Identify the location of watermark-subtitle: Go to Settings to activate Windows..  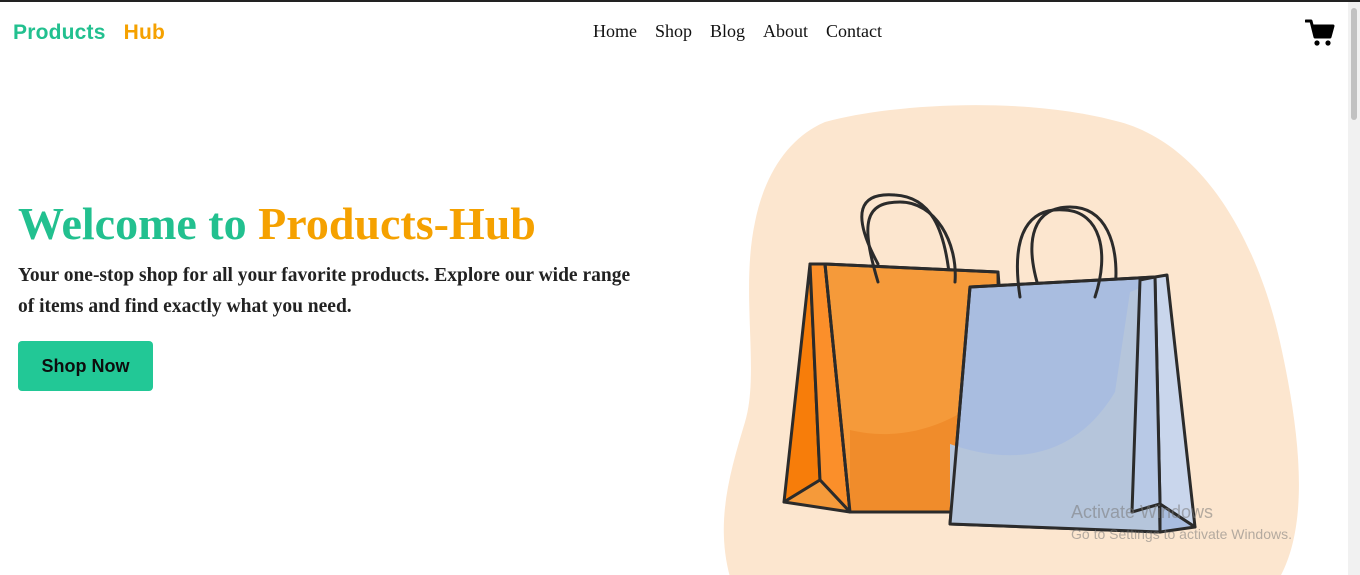
(1181, 534).